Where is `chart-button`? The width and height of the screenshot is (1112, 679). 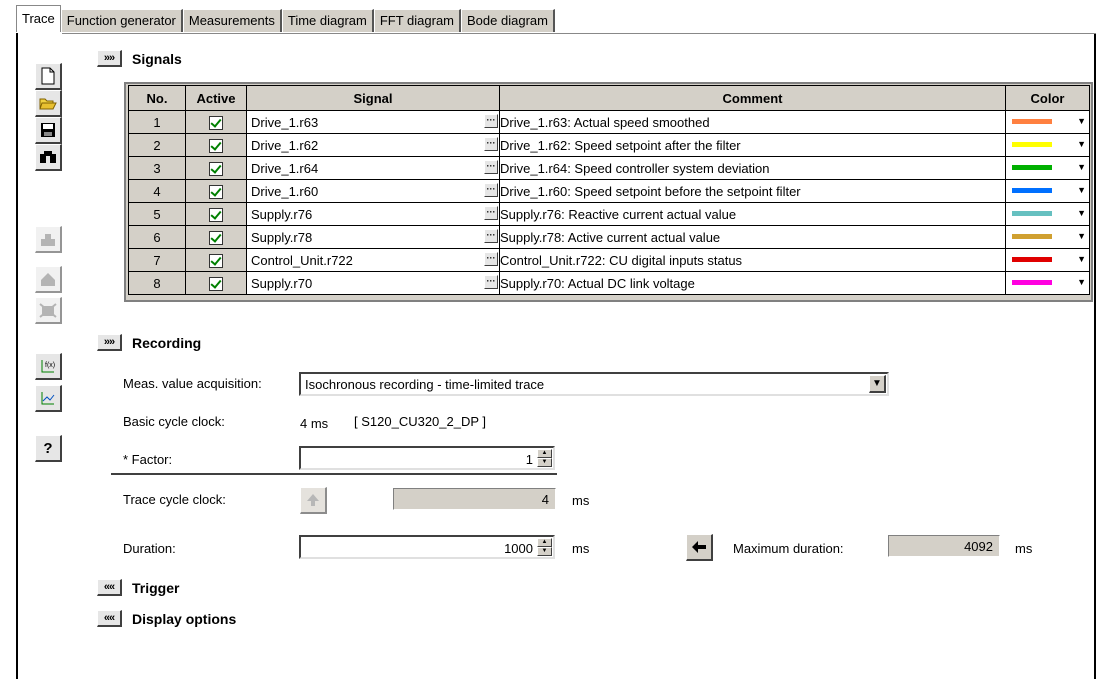
chart-button is located at coordinates (48, 398).